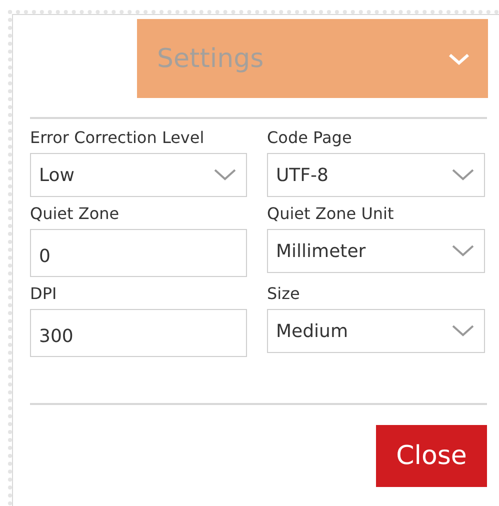 The width and height of the screenshot is (499, 506). What do you see at coordinates (431, 456) in the screenshot?
I see `close-button: Close` at bounding box center [431, 456].